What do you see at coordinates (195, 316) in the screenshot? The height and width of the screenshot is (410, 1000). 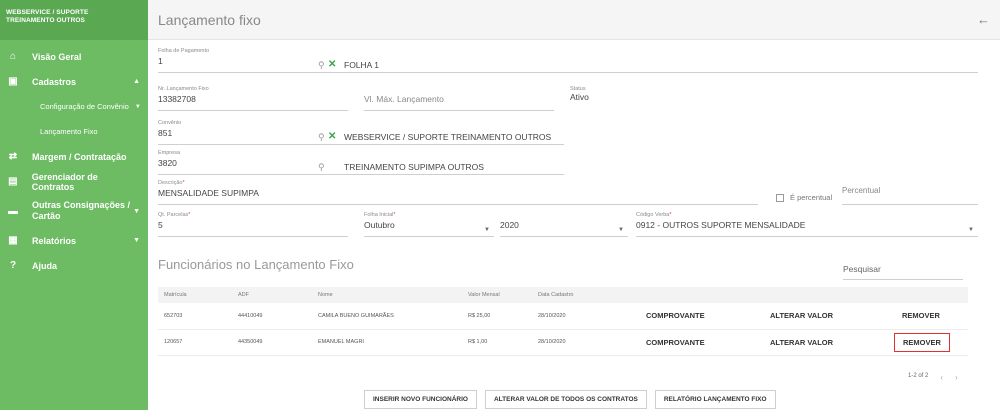 I see `cell-matricula: 652703` at bounding box center [195, 316].